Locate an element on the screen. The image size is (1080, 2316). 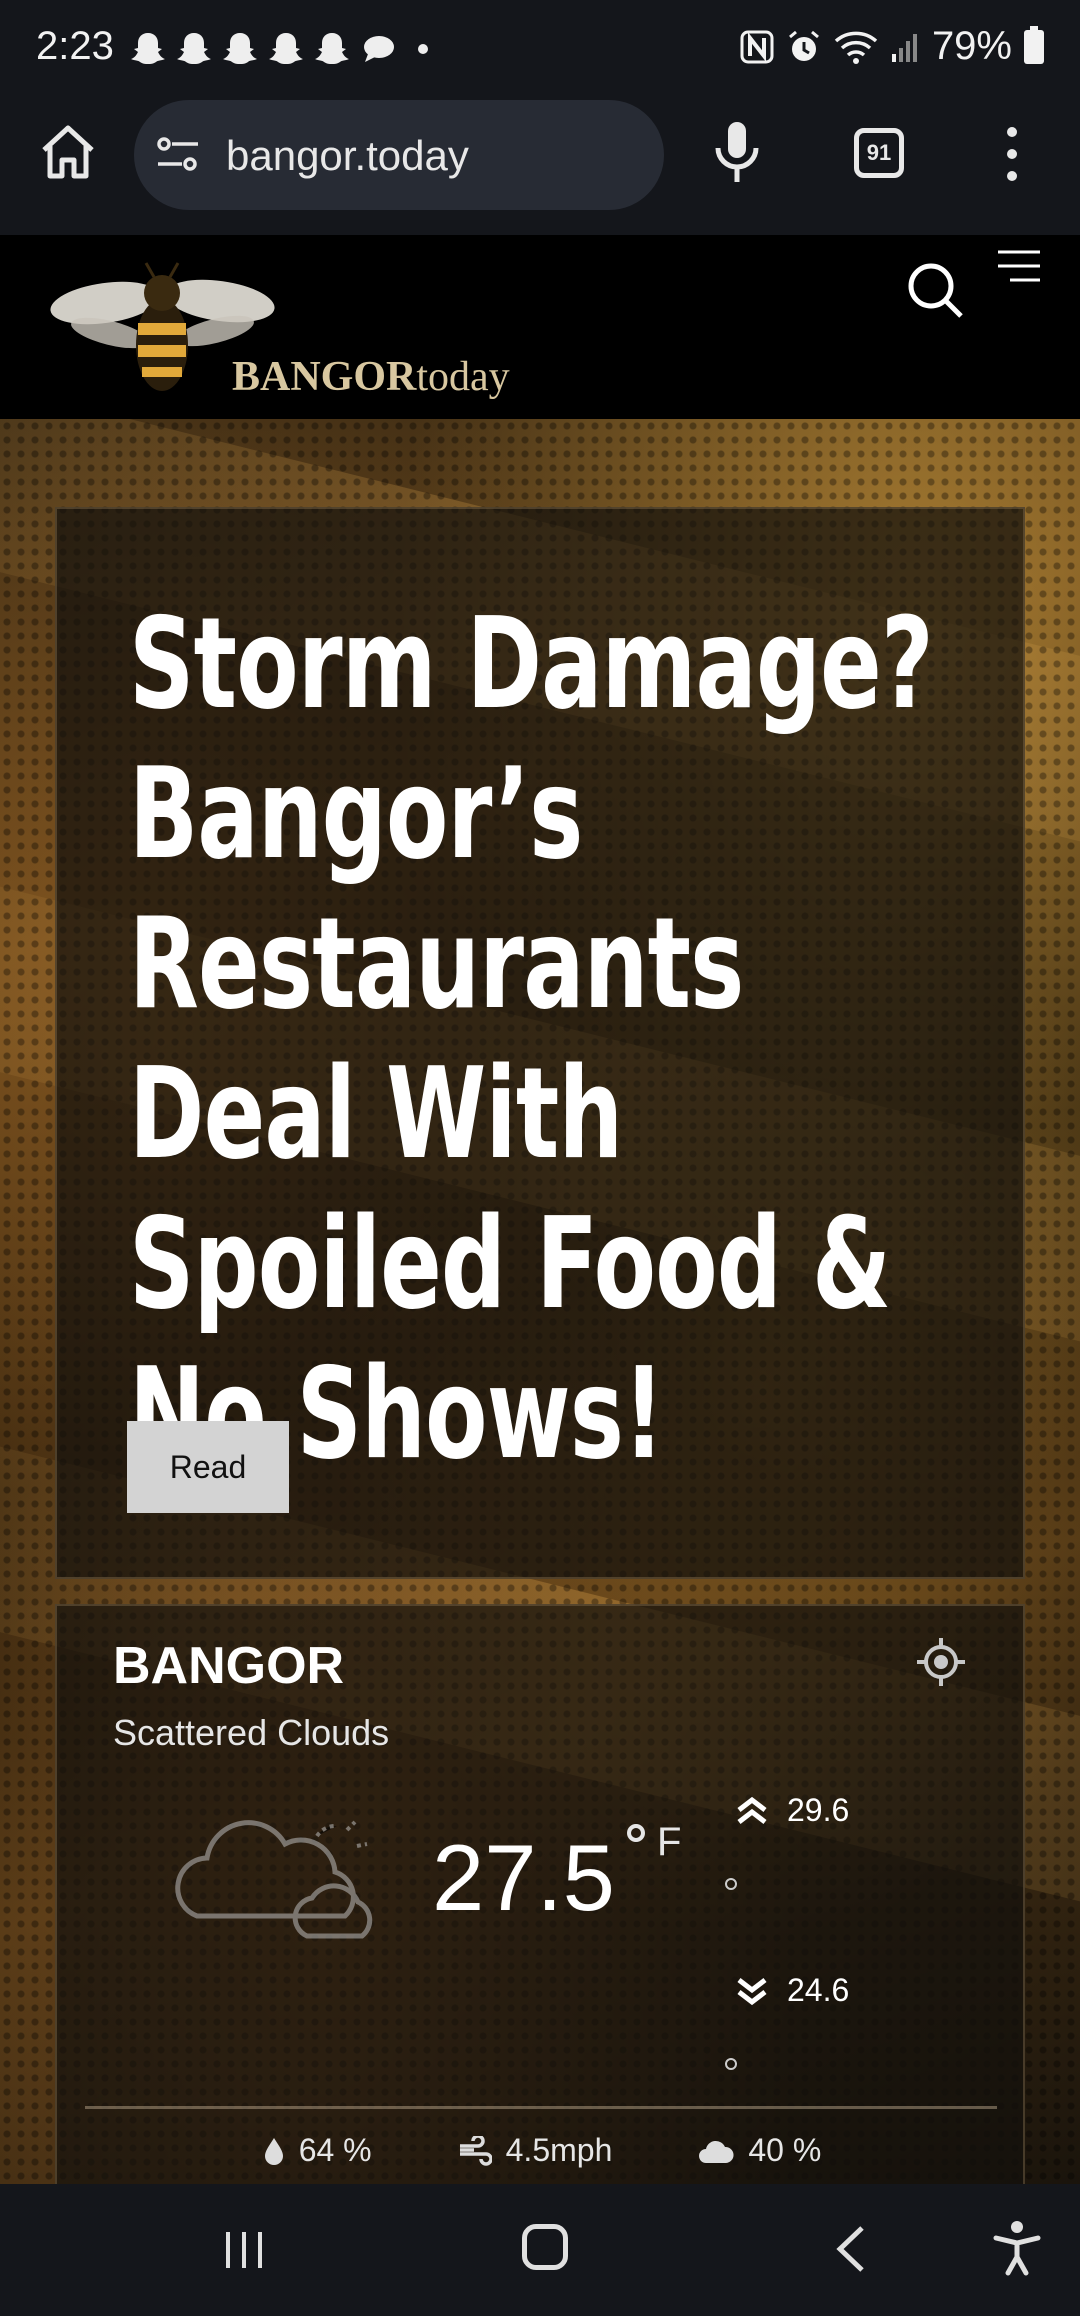
chat-icon is located at coordinates (379, 49).